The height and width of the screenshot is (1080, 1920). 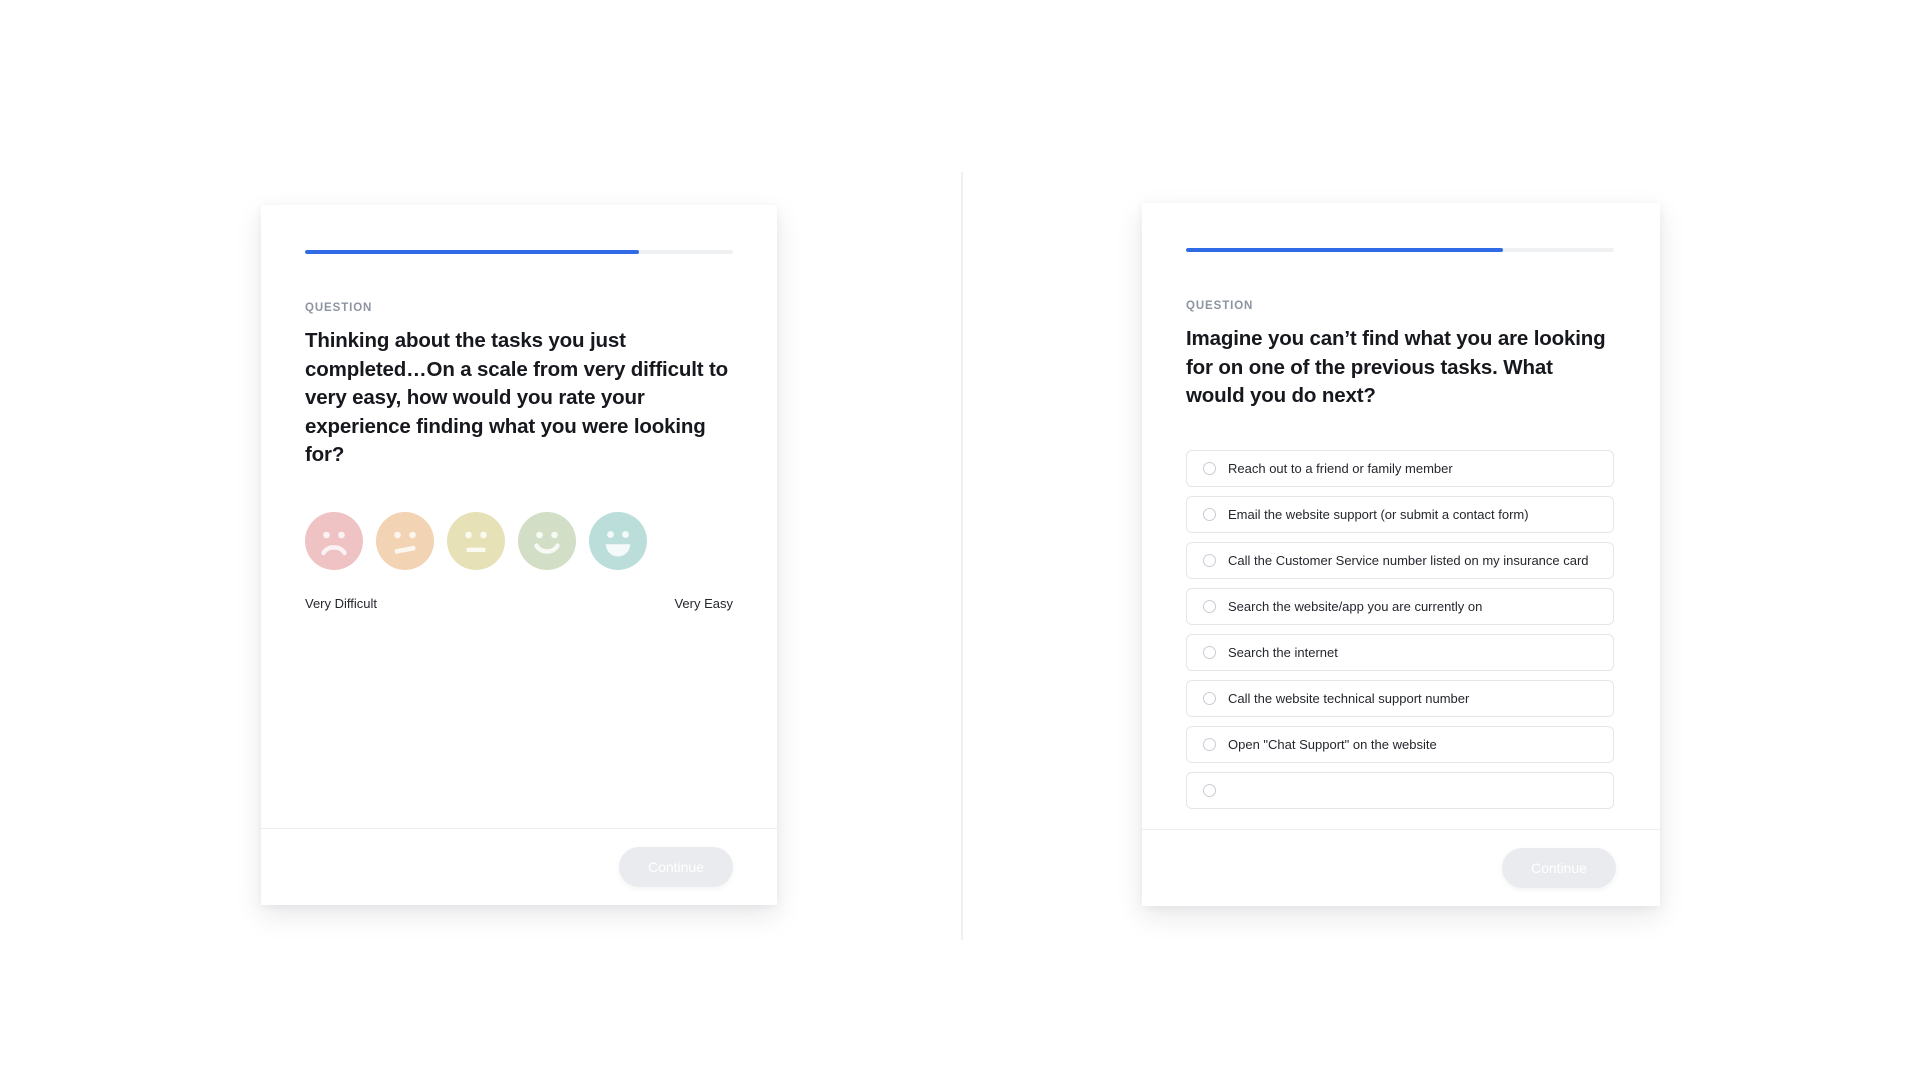 I want to click on question-eyebrow-left: QUESTION, so click(x=339, y=308).